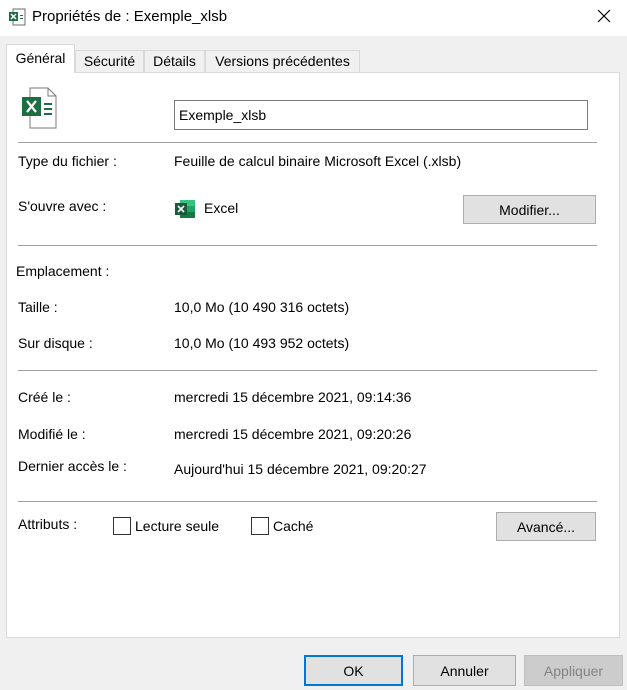 This screenshot has height=690, width=627. I want to click on apply-button: Appliquer, so click(573, 670).